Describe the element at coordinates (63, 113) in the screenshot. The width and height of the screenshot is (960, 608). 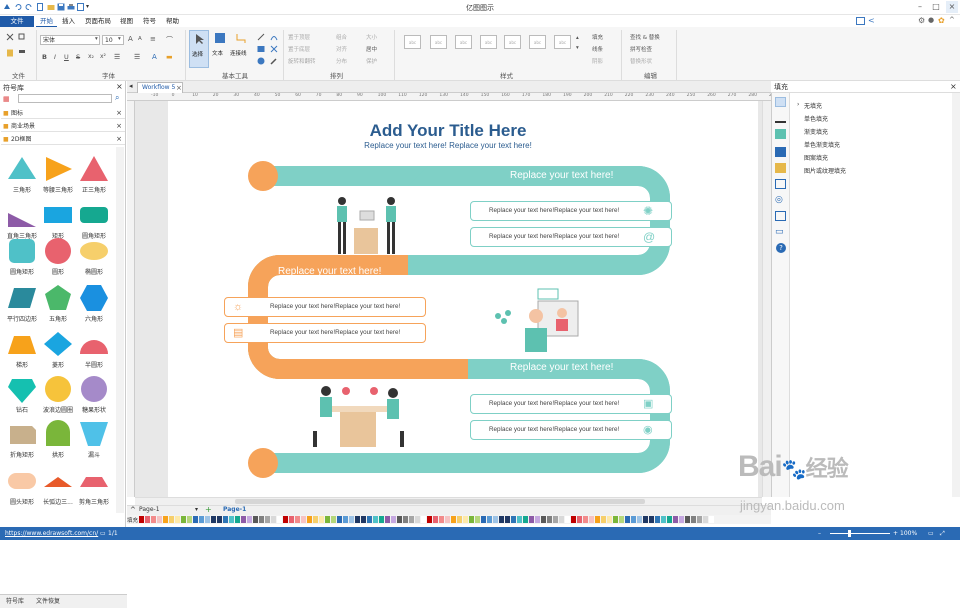
I see `library-icons: ■ 图标 ×` at that location.